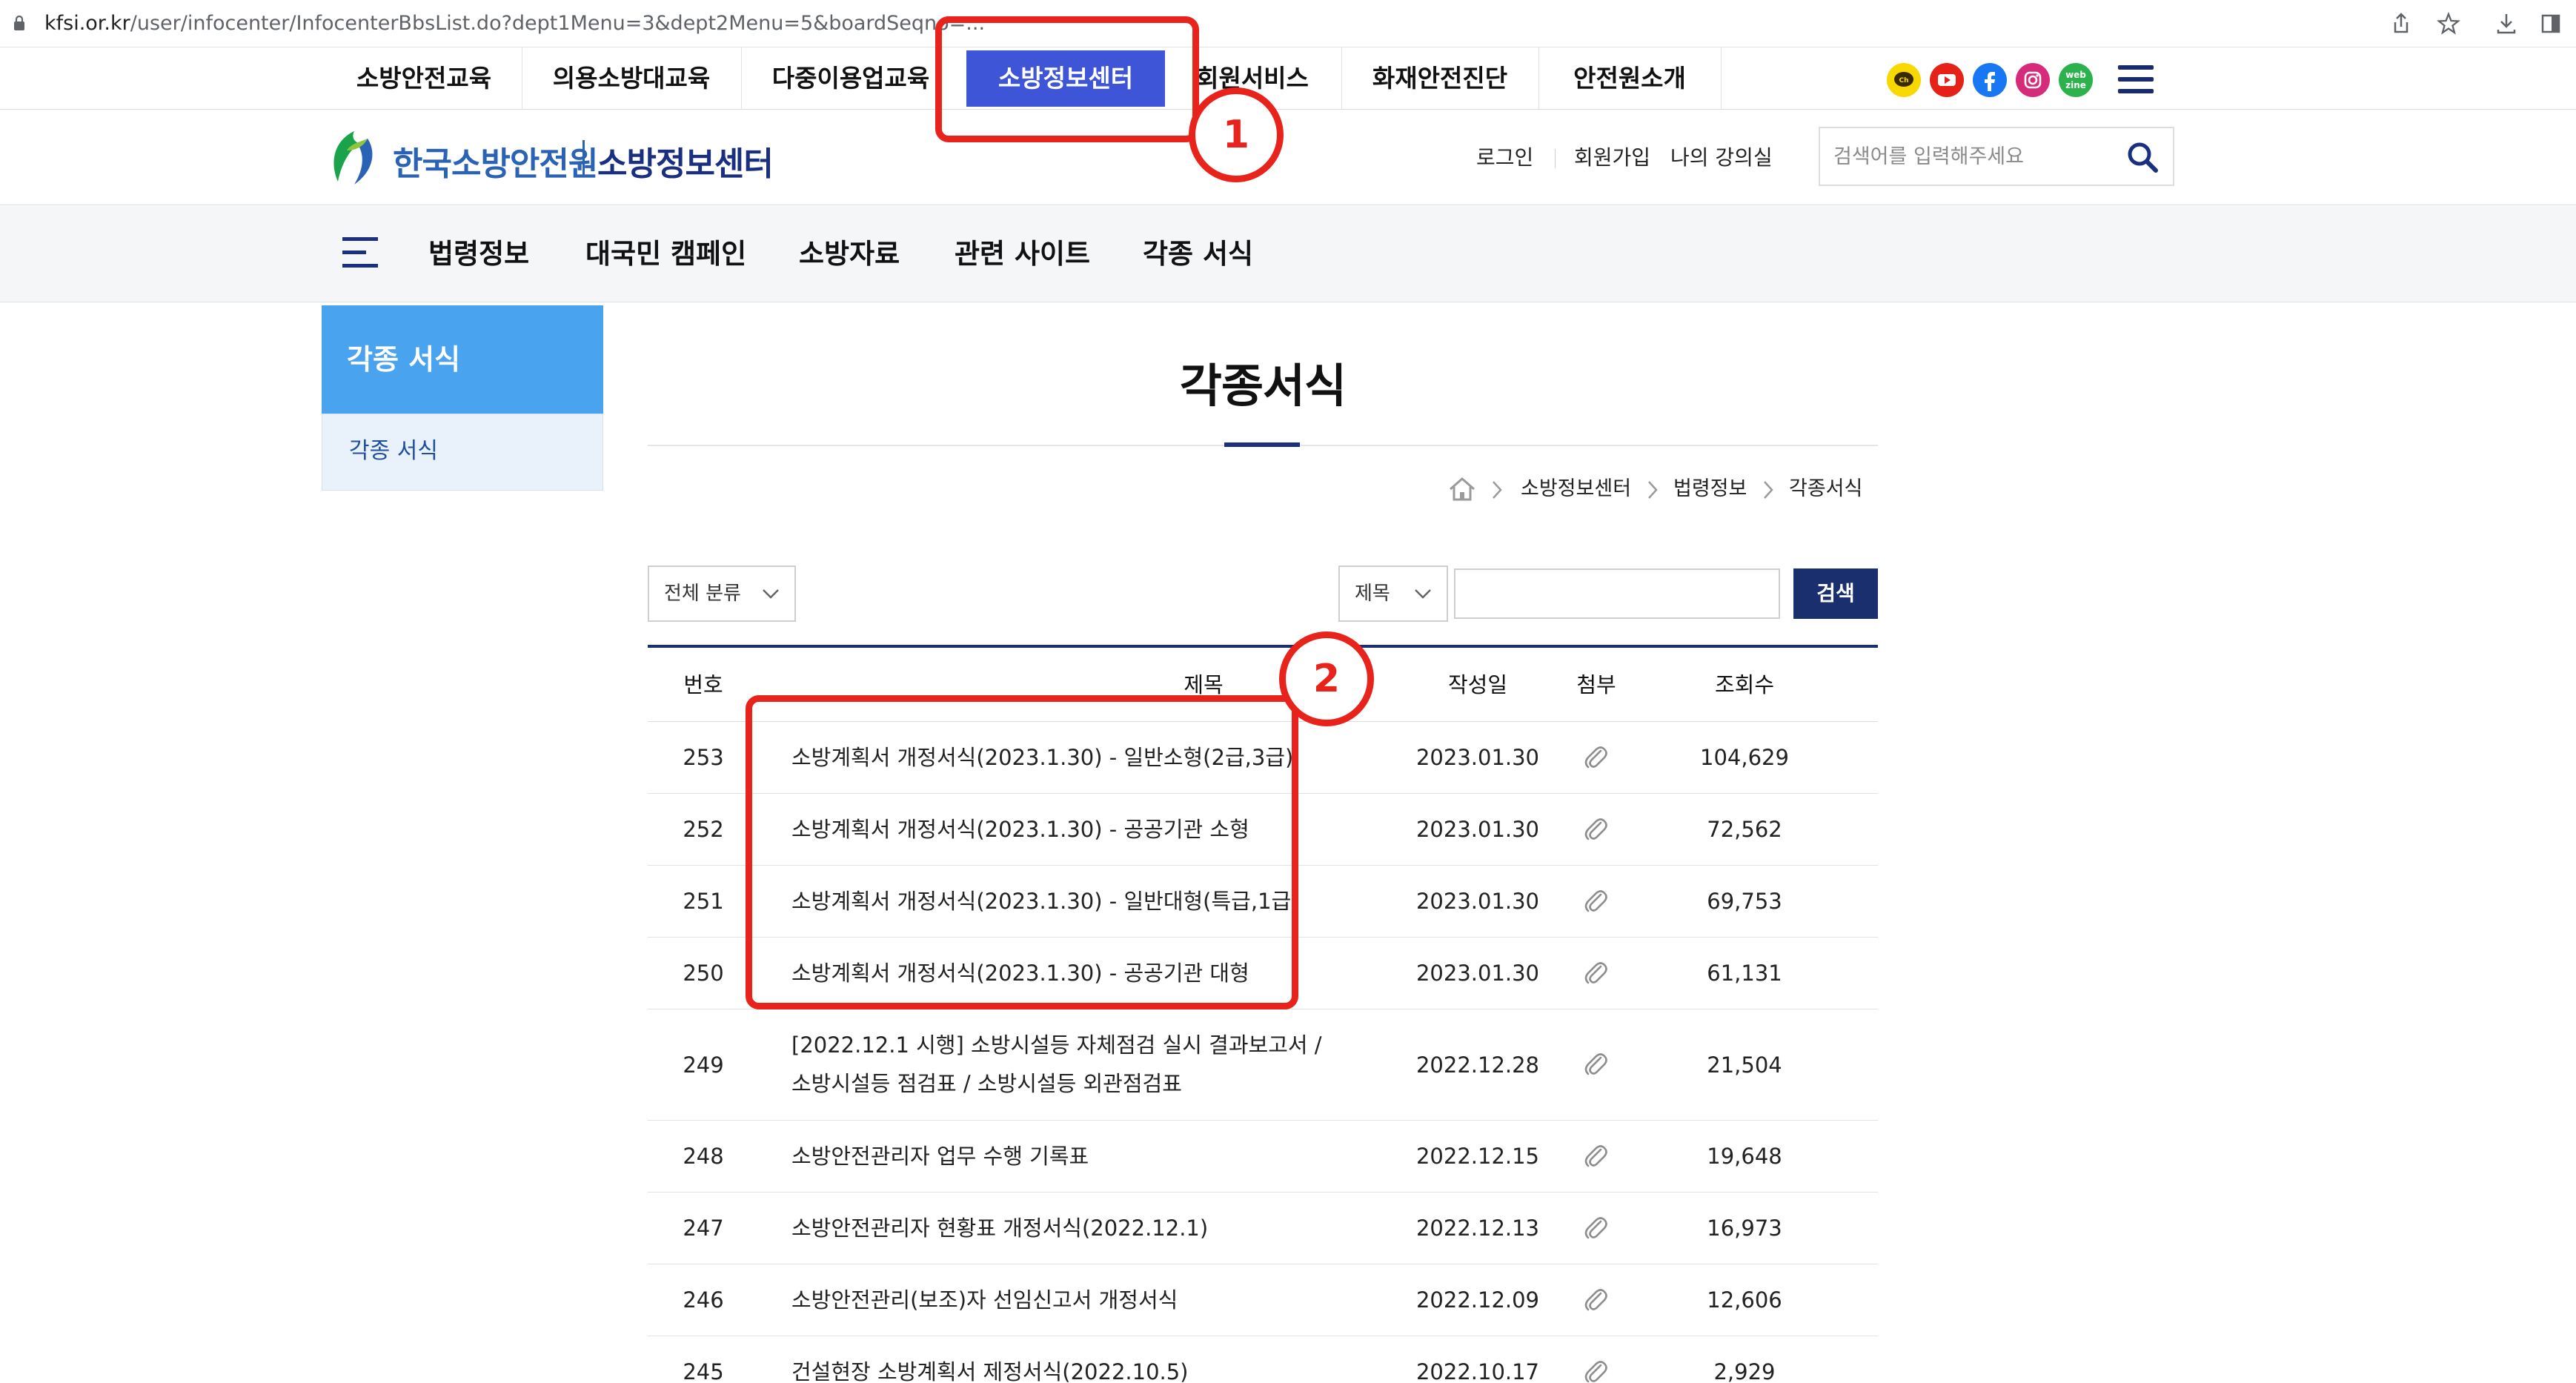 This screenshot has width=2576, height=1383. What do you see at coordinates (1745, 1300) in the screenshot?
I see `row-views: 12,606` at bounding box center [1745, 1300].